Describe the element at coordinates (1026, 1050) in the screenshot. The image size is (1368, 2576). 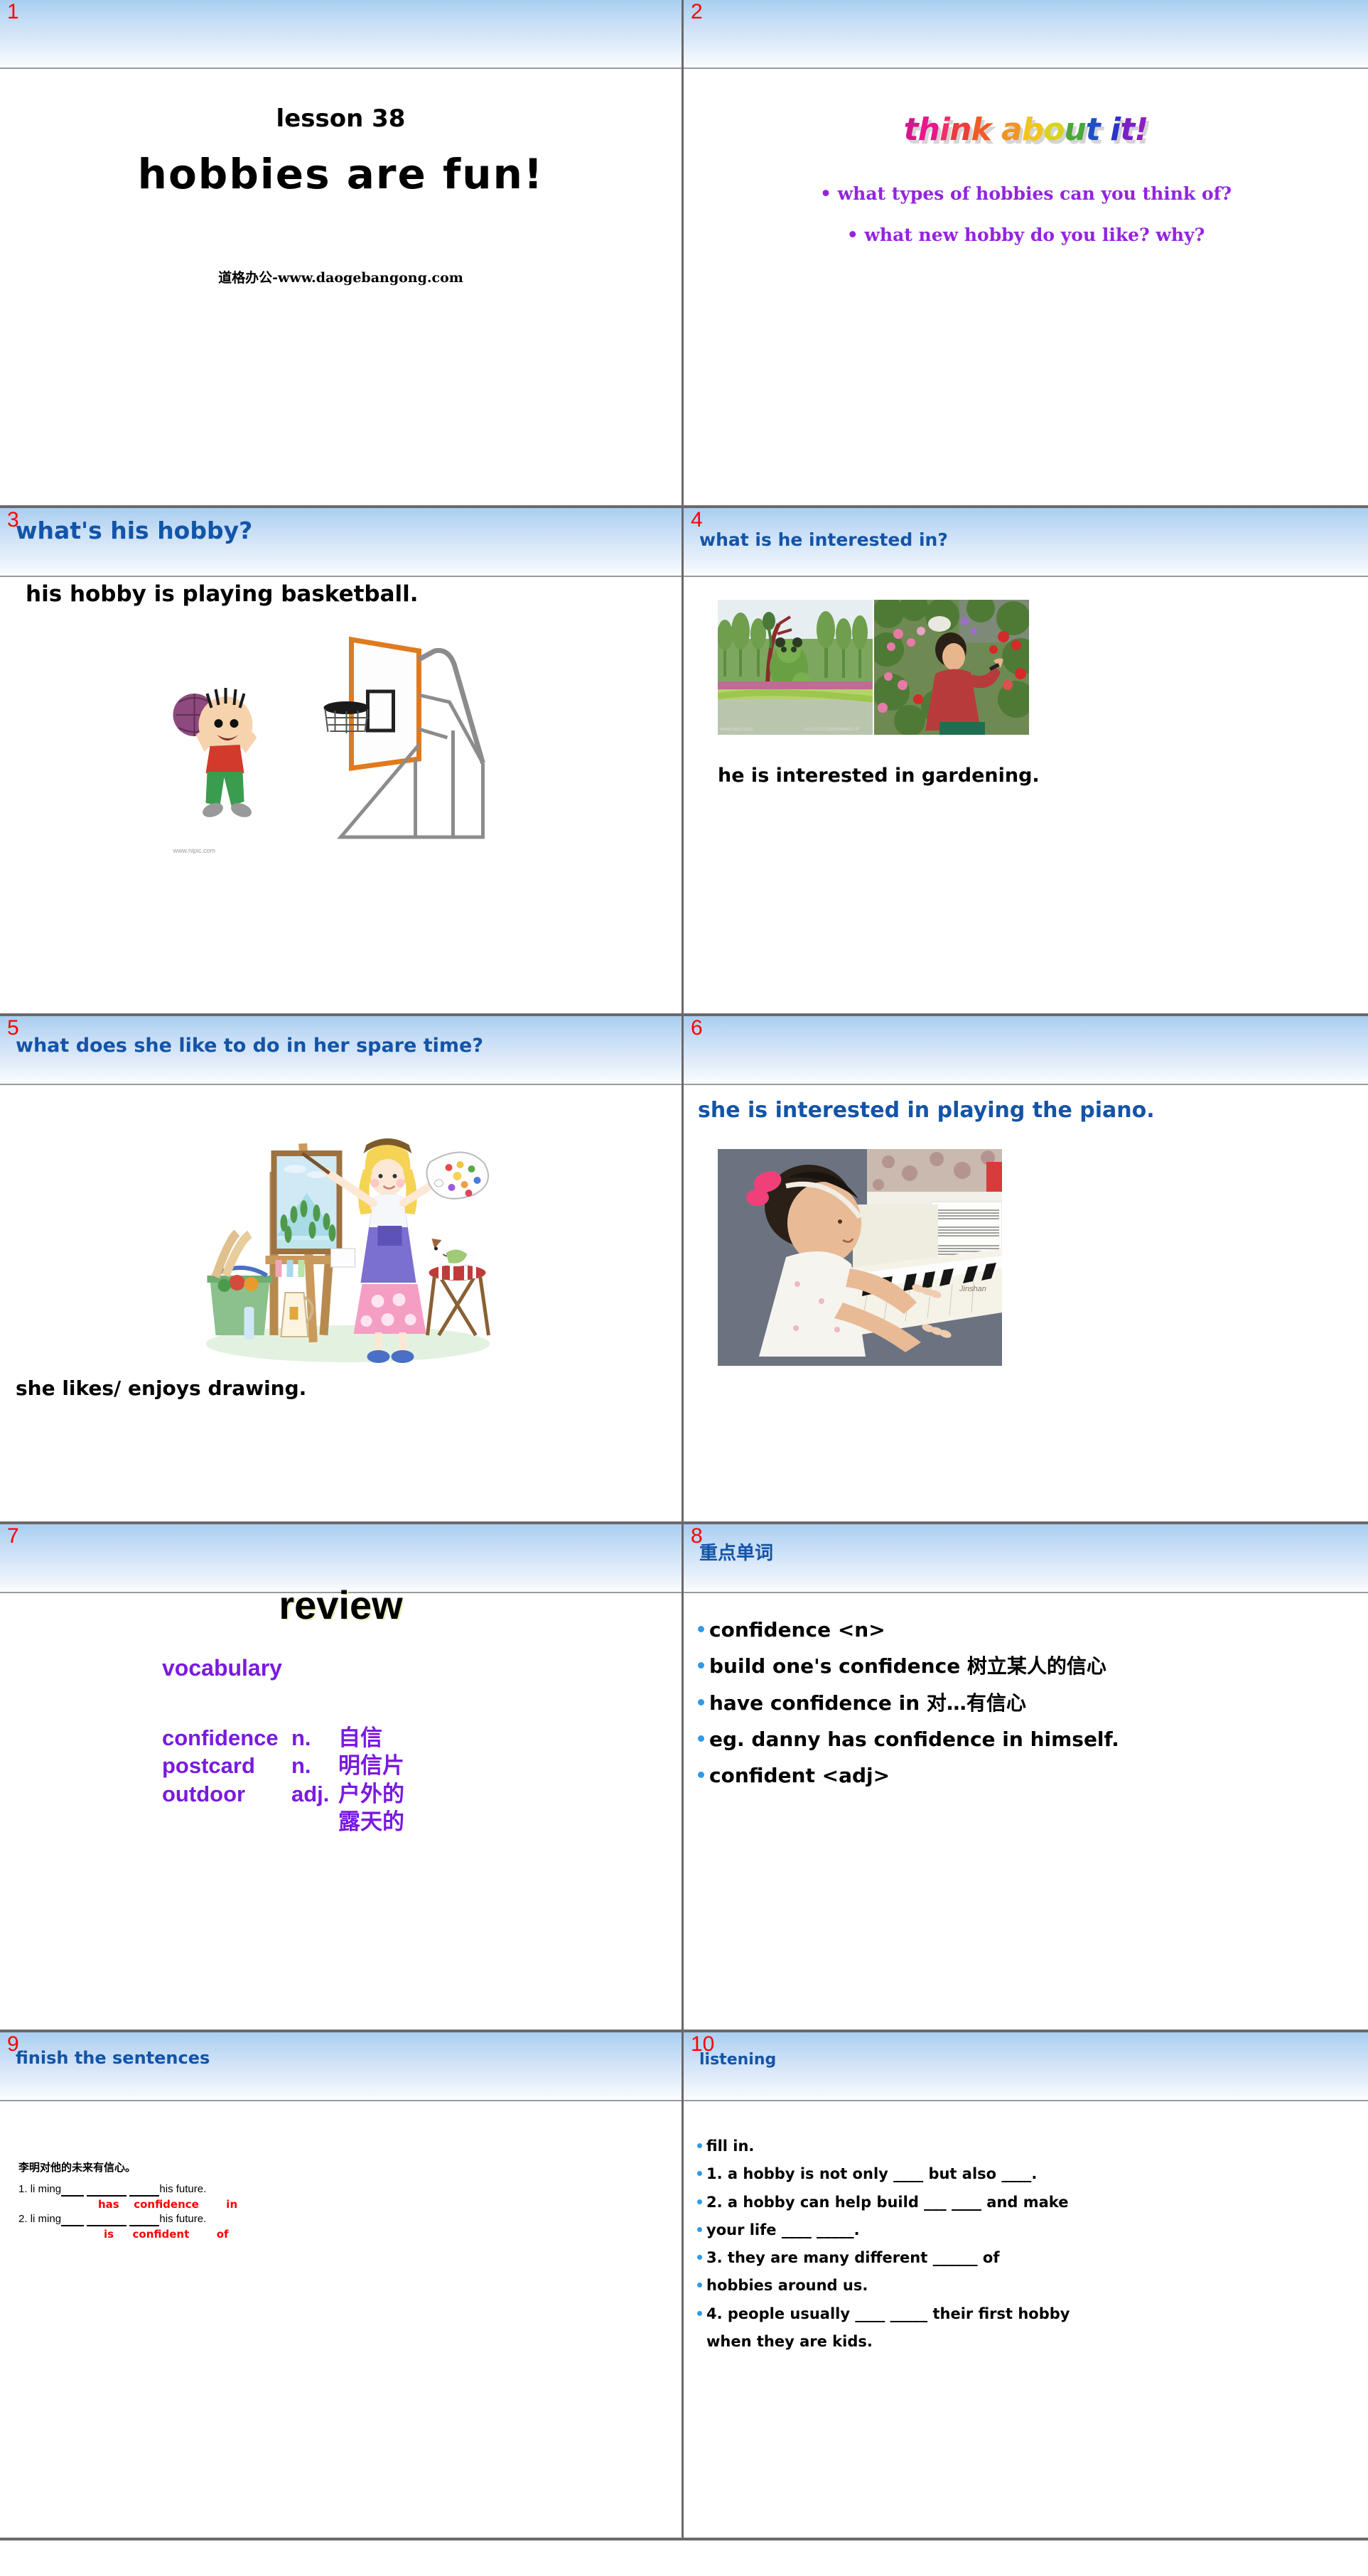
I see `slide-6-header-band` at that location.